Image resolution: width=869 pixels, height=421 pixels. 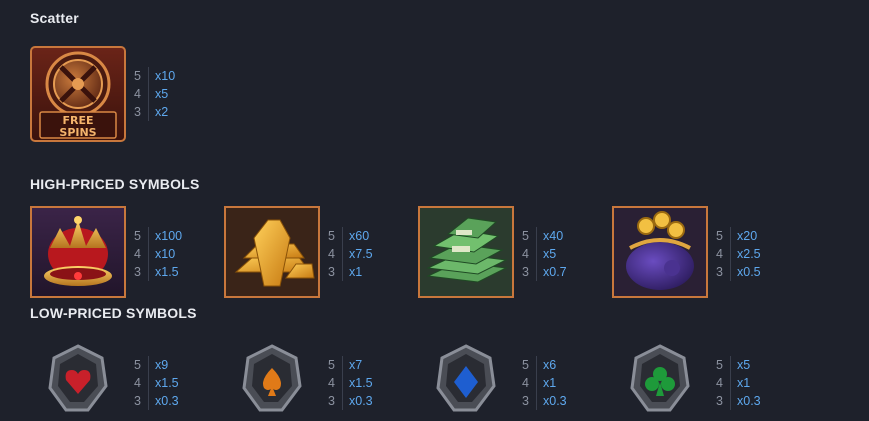 I want to click on low-priced-section-title: LOW-PRICED SYMBOLS, so click(x=113, y=313).